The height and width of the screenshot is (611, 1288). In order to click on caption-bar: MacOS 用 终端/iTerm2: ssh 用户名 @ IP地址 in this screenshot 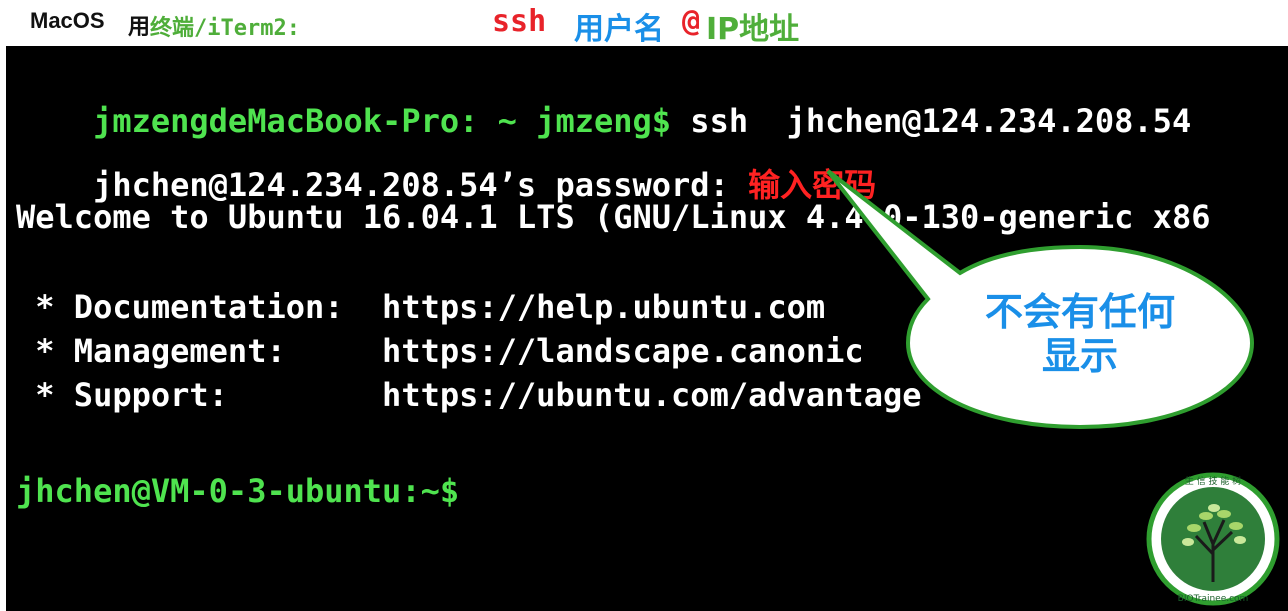, I will do `click(644, 23)`.